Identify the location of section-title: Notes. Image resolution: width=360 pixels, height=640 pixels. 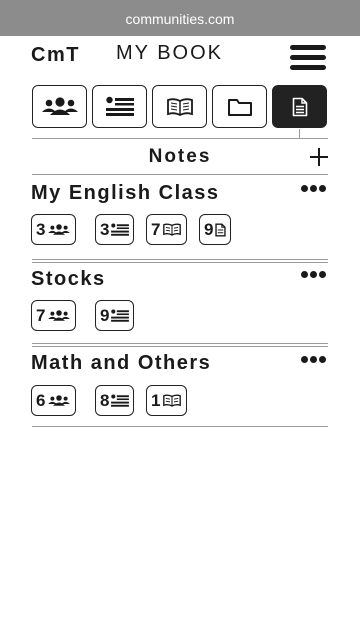
(180, 156).